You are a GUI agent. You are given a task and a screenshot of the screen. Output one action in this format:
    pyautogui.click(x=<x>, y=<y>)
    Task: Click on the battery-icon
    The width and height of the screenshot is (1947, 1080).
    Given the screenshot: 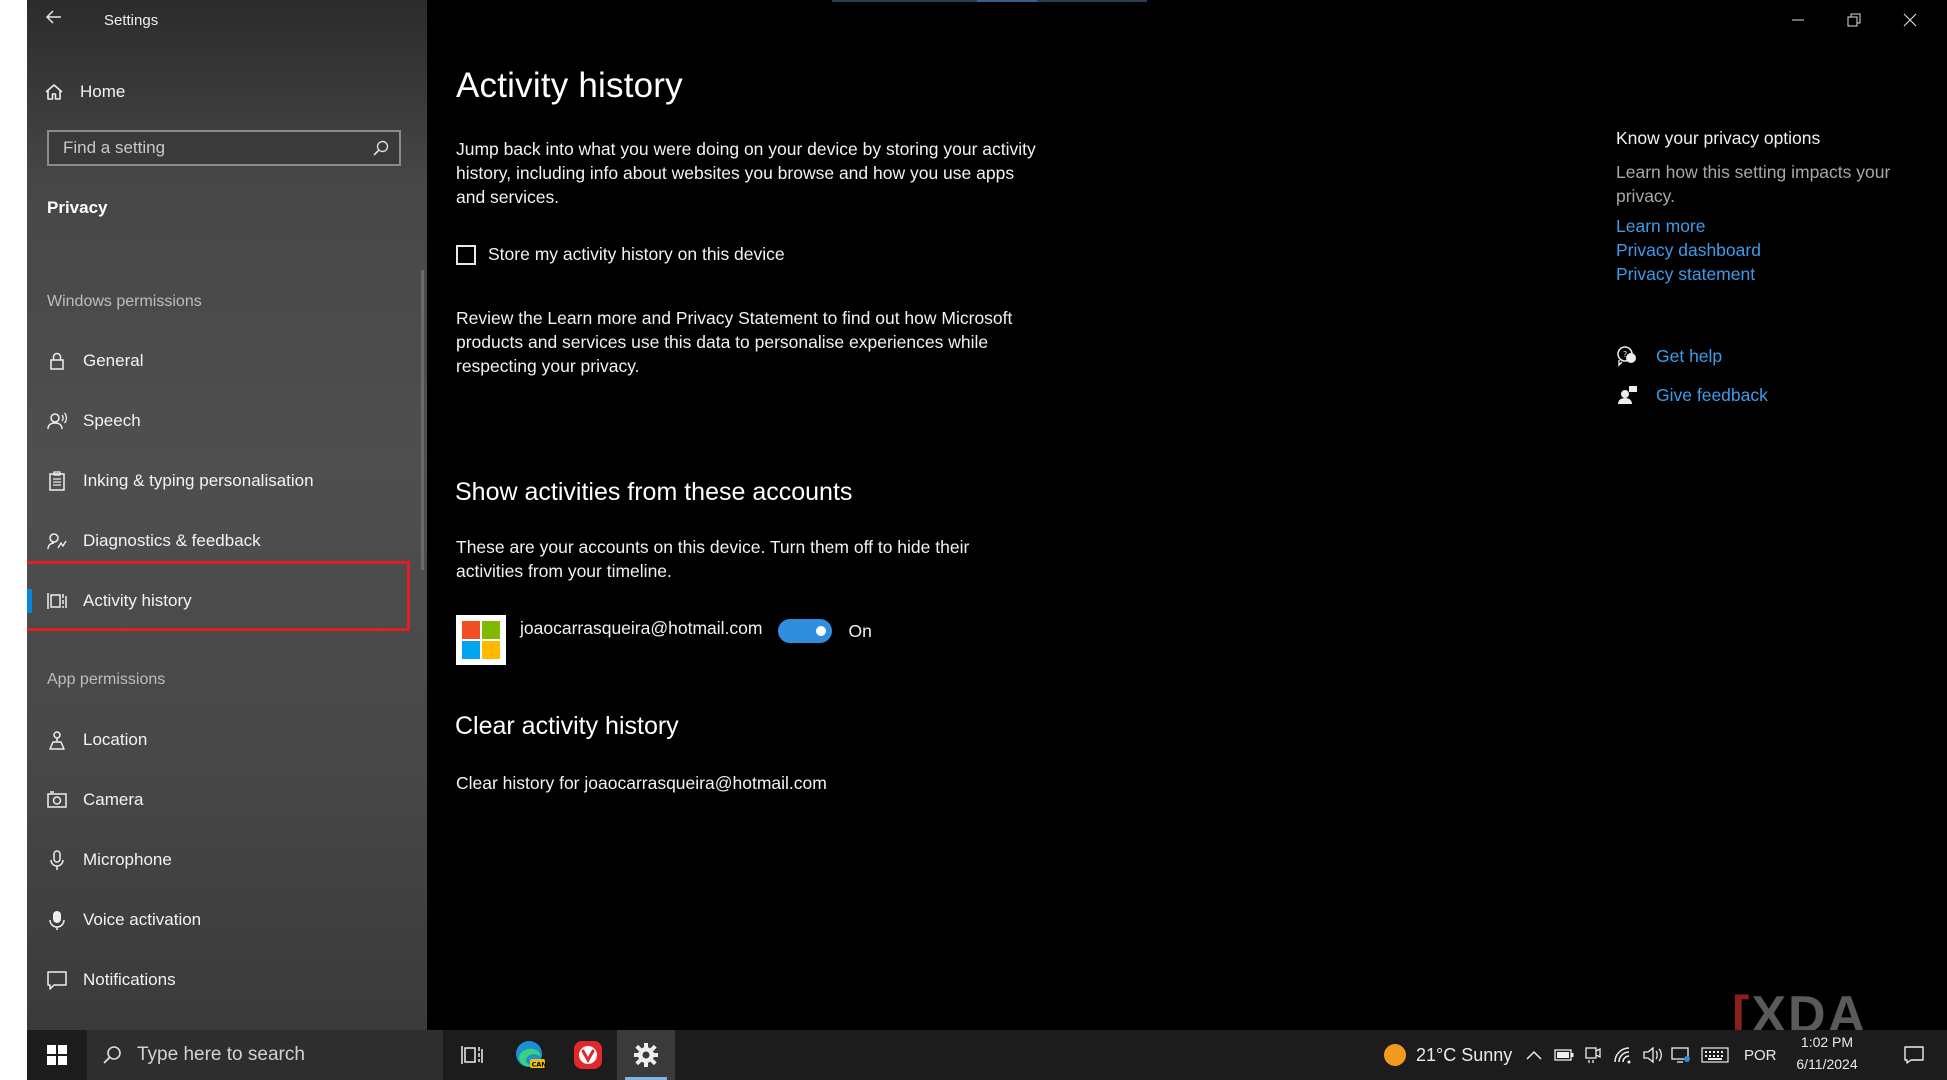 What is the action you would take?
    pyautogui.click(x=1564, y=1055)
    